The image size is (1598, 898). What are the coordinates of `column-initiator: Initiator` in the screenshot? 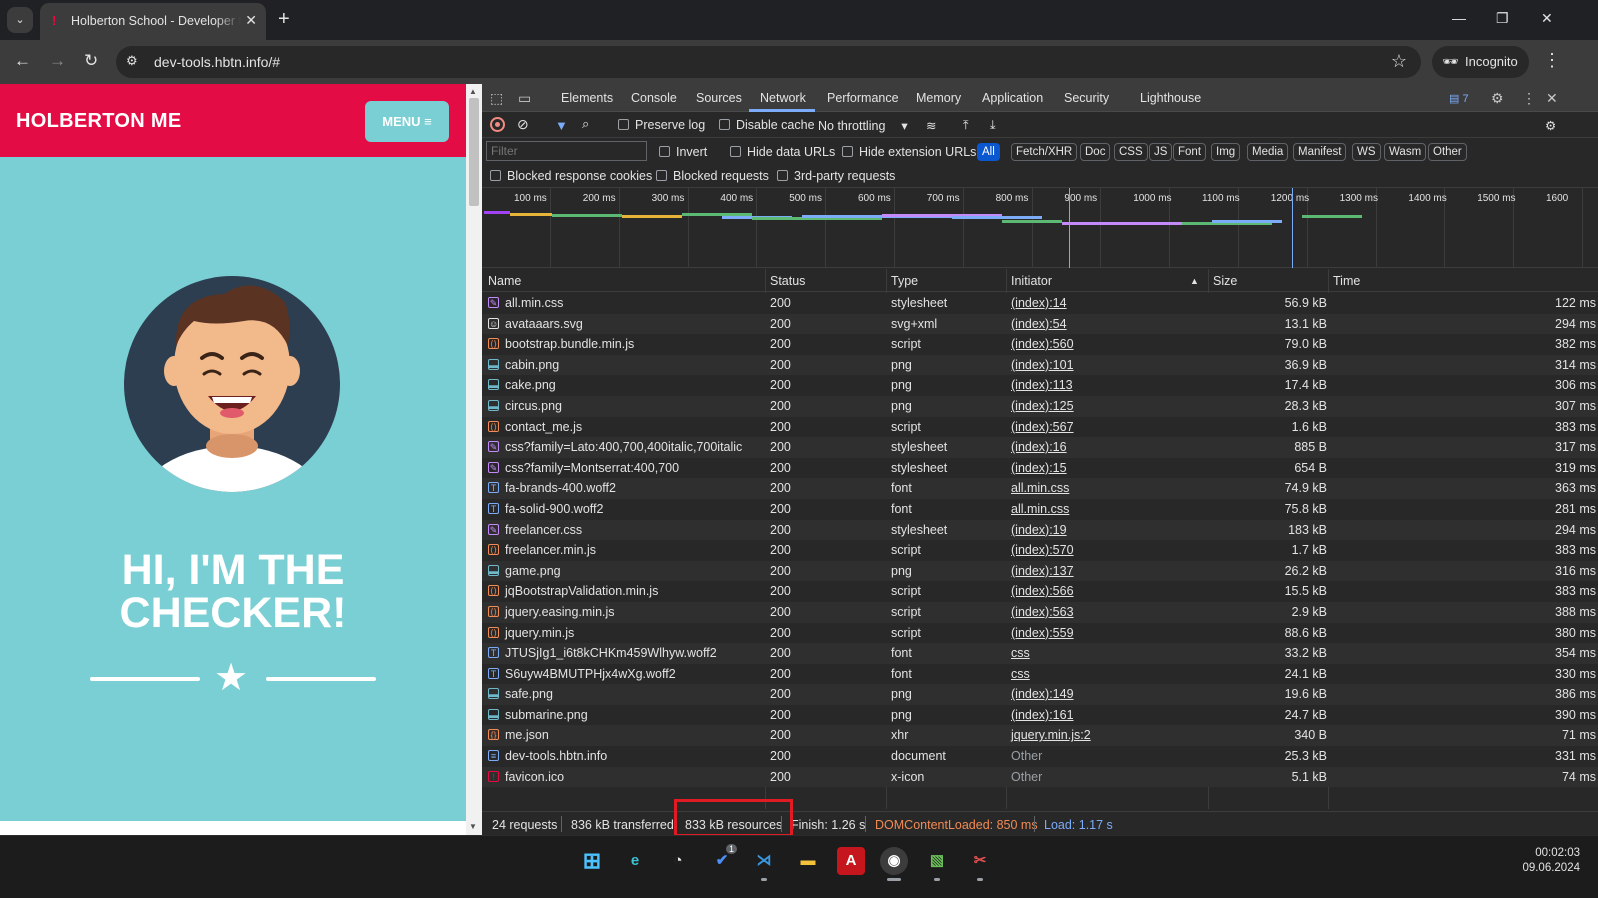 It's located at (1031, 281).